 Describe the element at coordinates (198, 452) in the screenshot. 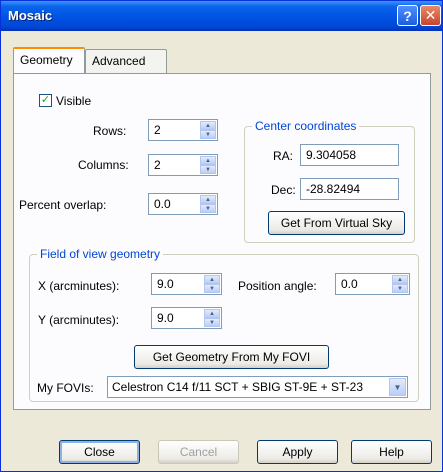

I see `cancel-button: Cancel` at that location.